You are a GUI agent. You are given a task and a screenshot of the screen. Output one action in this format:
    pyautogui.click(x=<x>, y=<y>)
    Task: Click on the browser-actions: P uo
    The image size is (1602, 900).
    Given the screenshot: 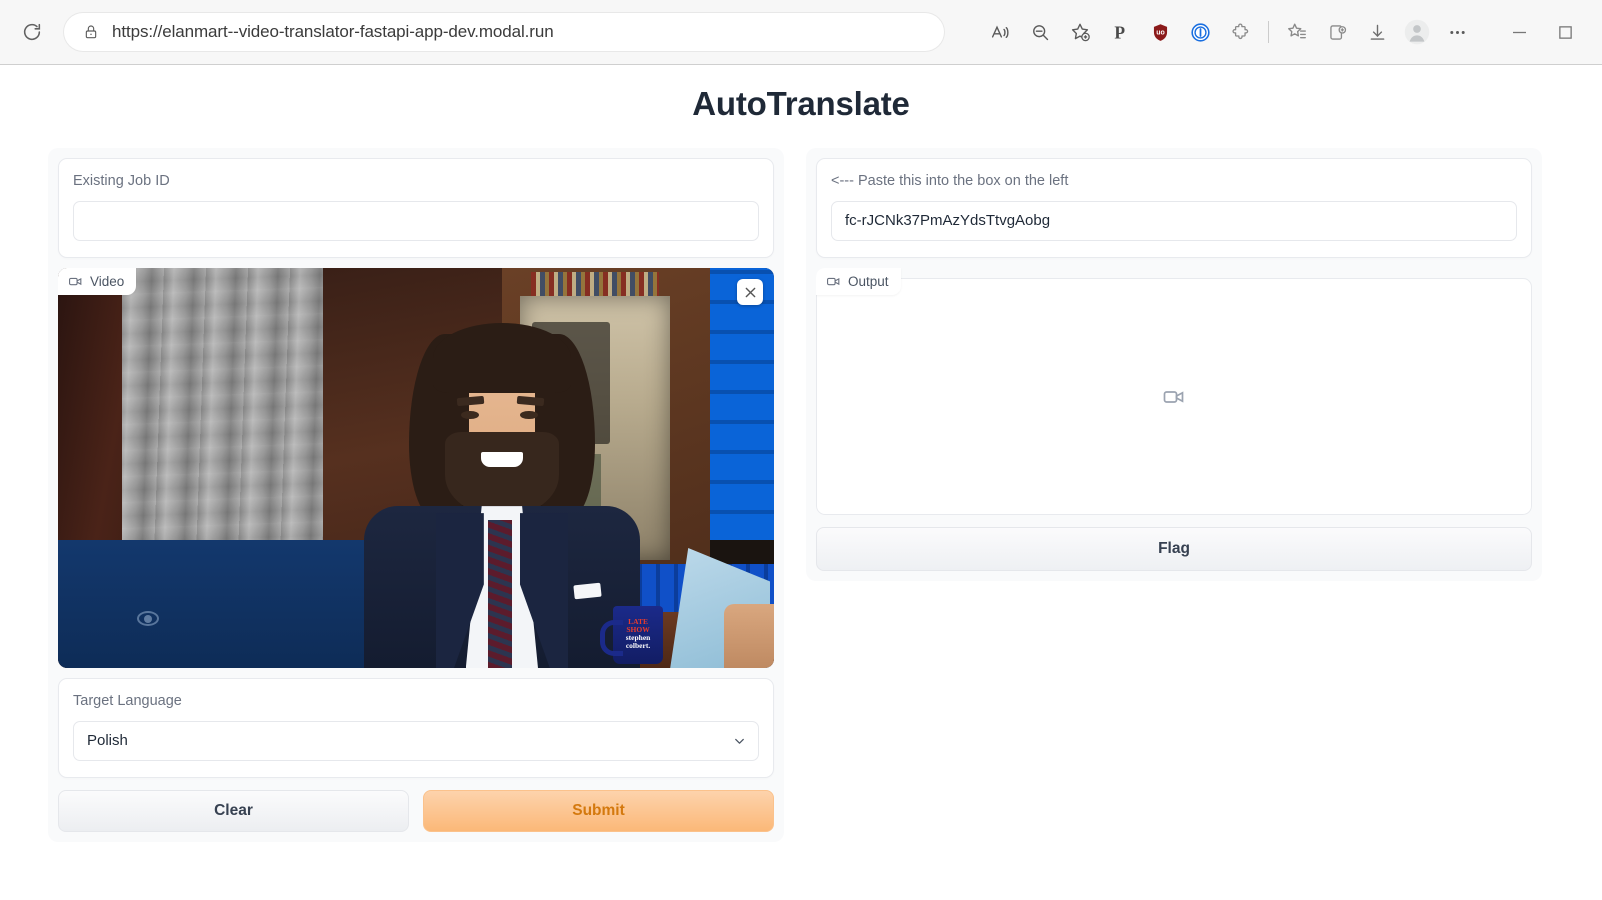 What is the action you would take?
    pyautogui.click(x=1284, y=32)
    